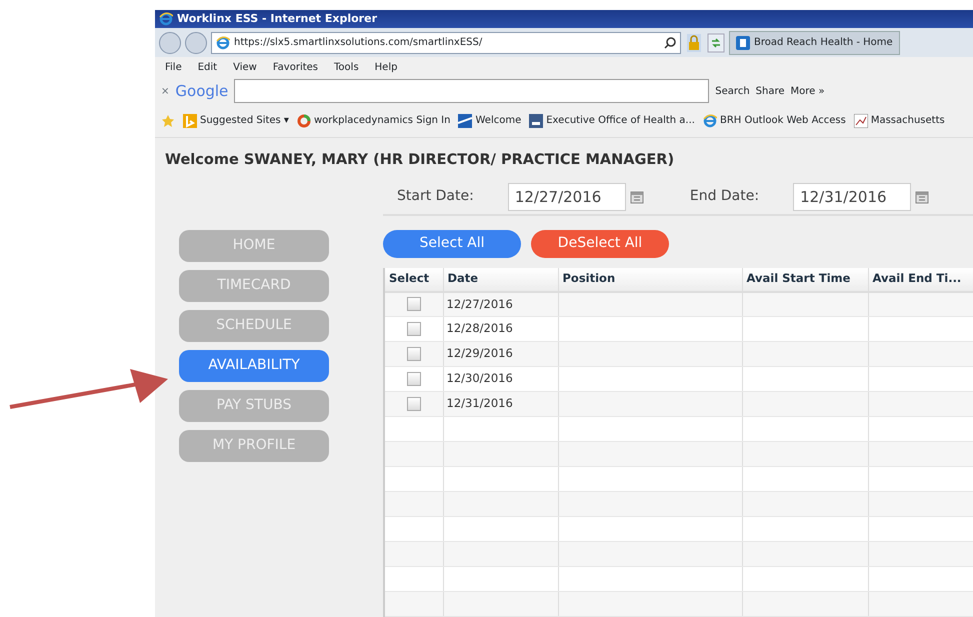 This screenshot has height=617, width=973. I want to click on start-date-label: Start Date:, so click(435, 196).